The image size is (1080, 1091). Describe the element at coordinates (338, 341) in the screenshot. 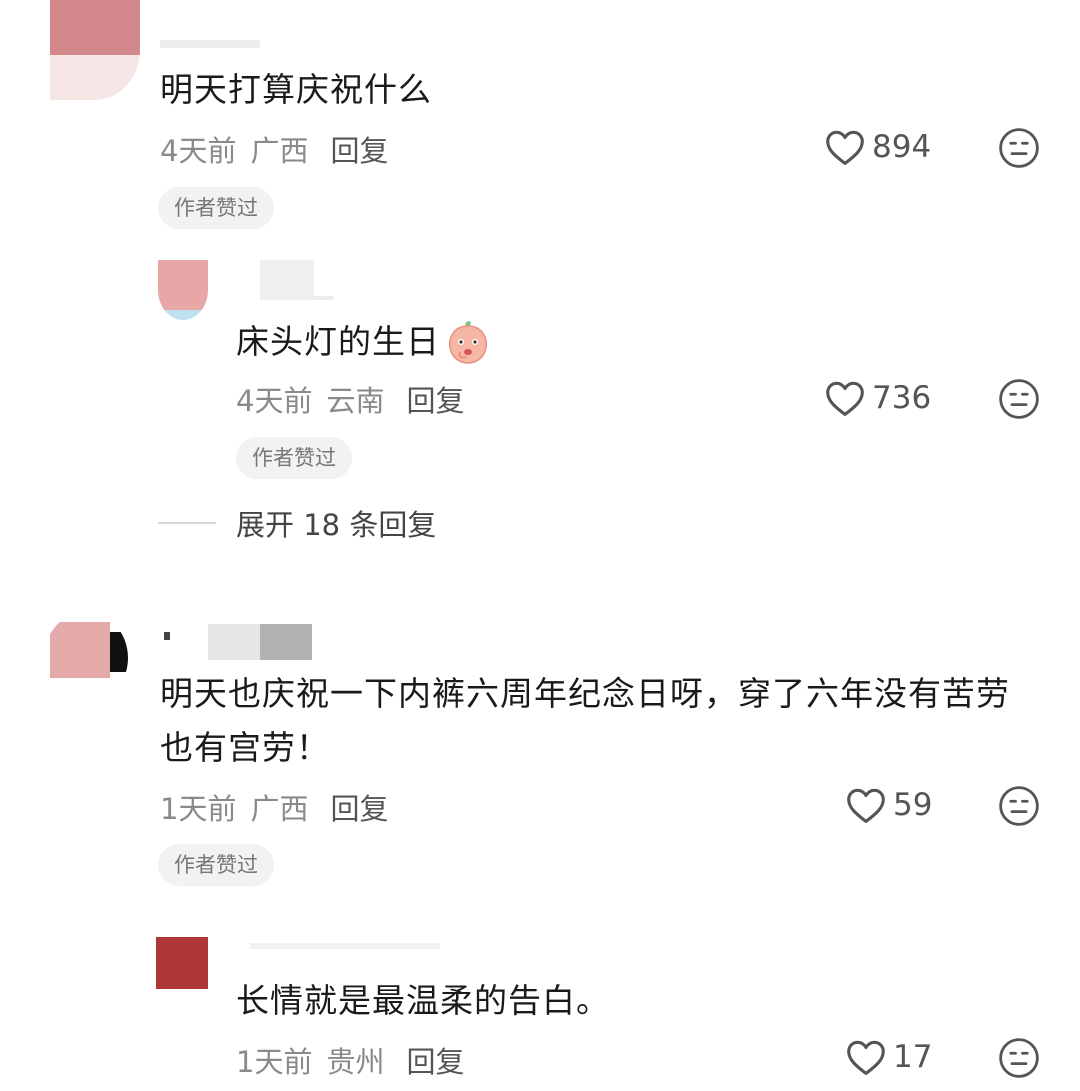

I see `reply-text: 床头灯的生日` at that location.